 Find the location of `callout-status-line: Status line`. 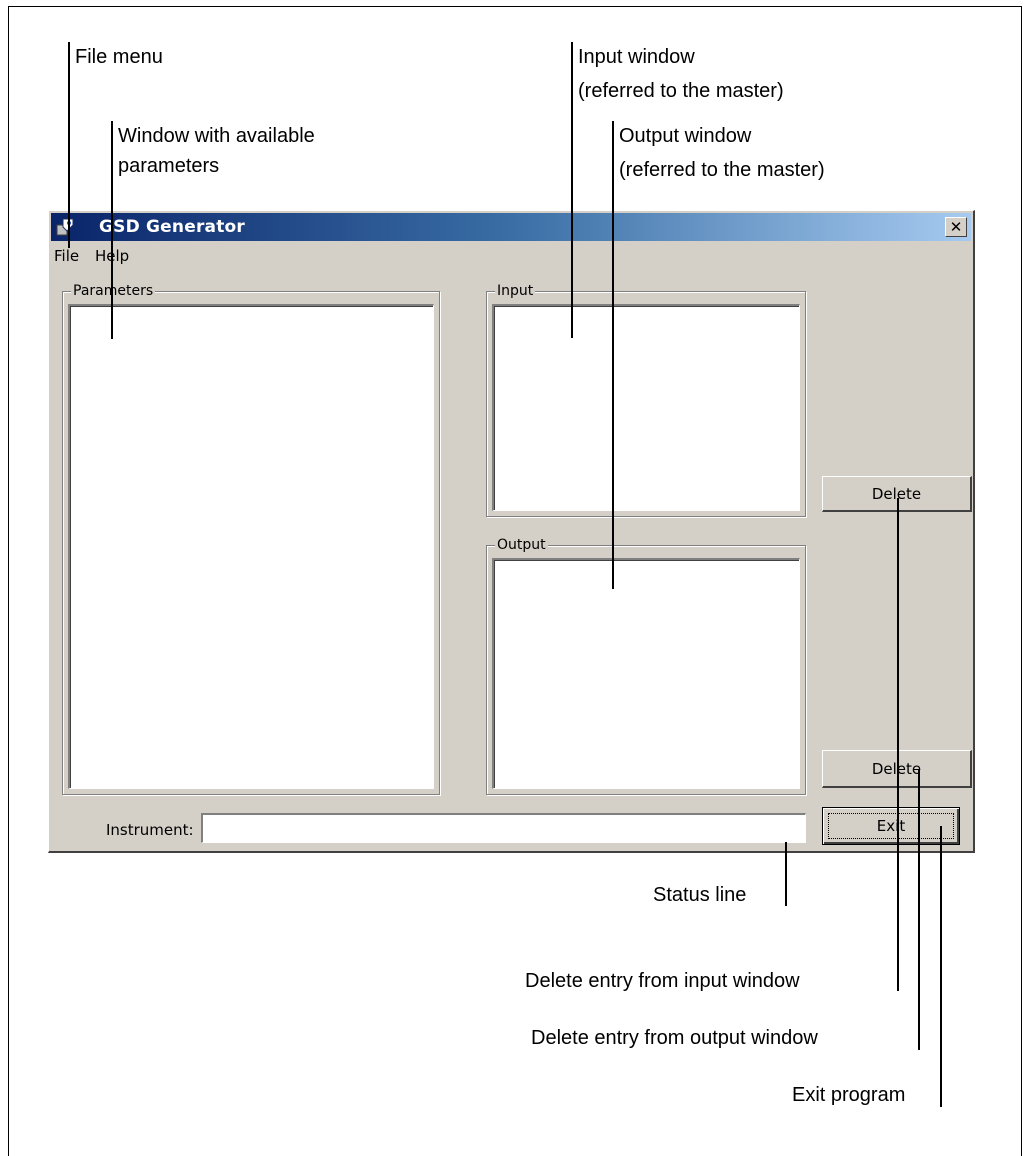

callout-status-line: Status line is located at coordinates (700, 895).